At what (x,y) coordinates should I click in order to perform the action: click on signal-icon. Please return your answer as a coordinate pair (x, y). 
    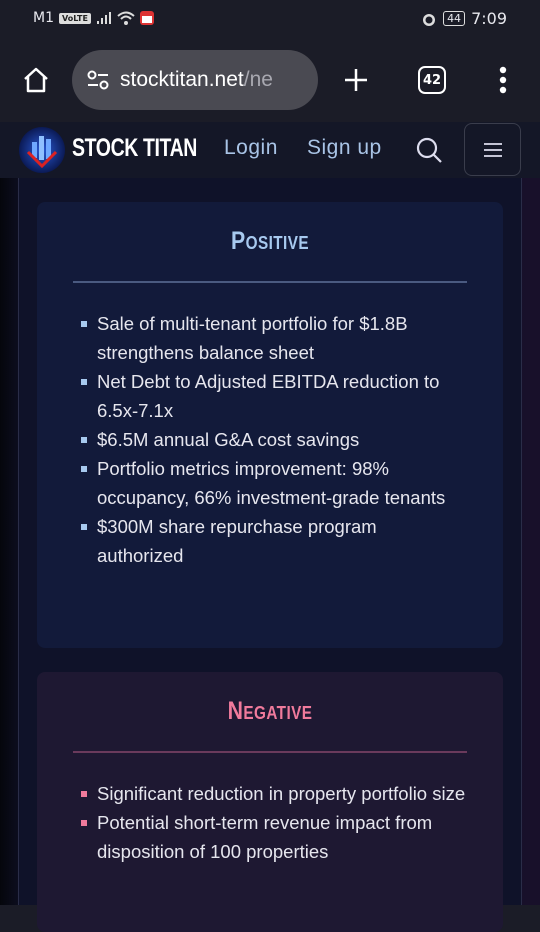
    Looking at the image, I should click on (103, 18).